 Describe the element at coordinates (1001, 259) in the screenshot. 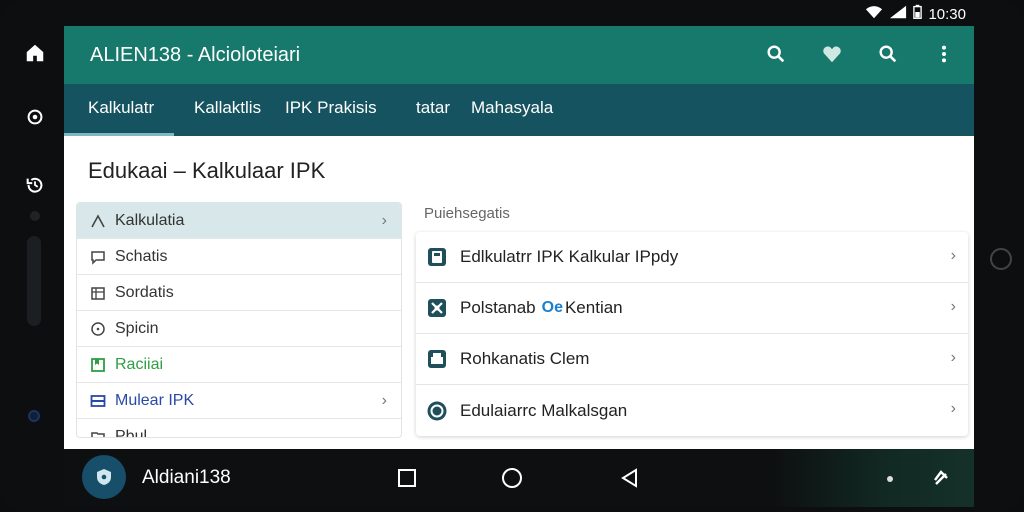

I see `front-camera-ring` at that location.